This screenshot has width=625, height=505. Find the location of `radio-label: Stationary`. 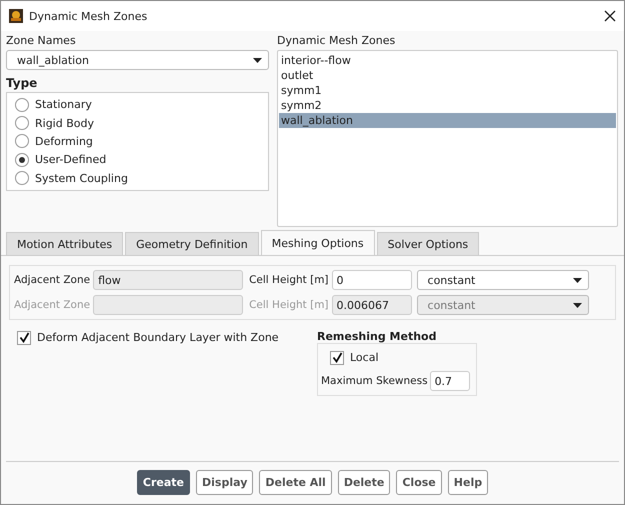

radio-label: Stationary is located at coordinates (63, 105).